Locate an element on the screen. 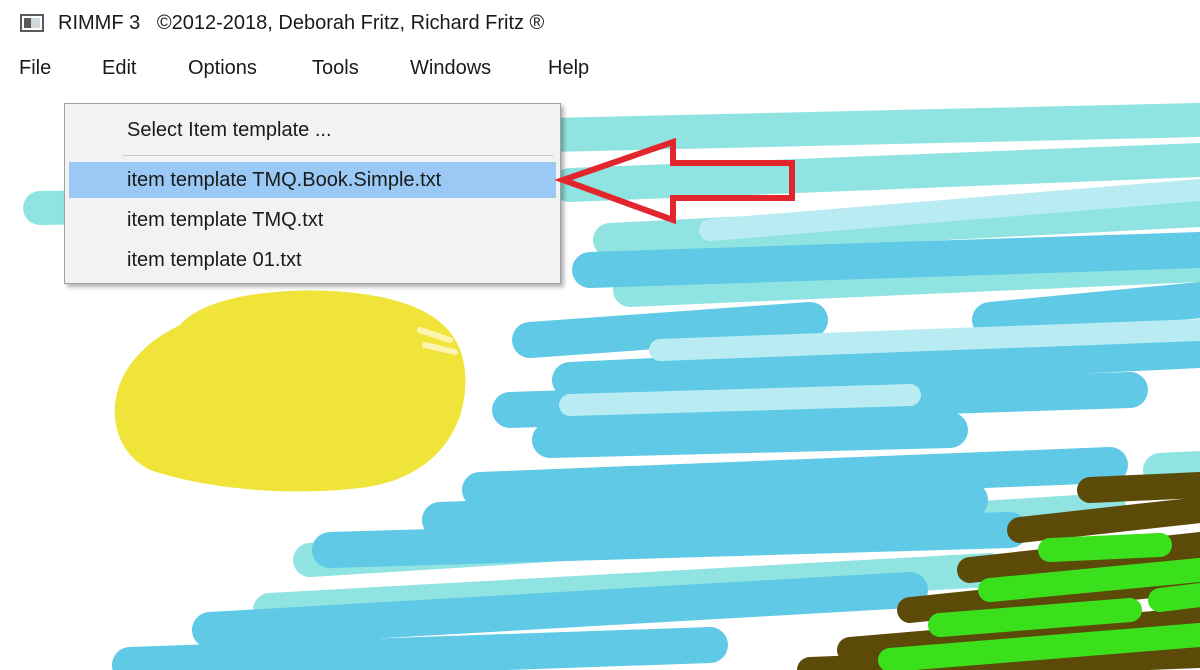 The width and height of the screenshot is (1200, 670). app-window-icon is located at coordinates (32, 23).